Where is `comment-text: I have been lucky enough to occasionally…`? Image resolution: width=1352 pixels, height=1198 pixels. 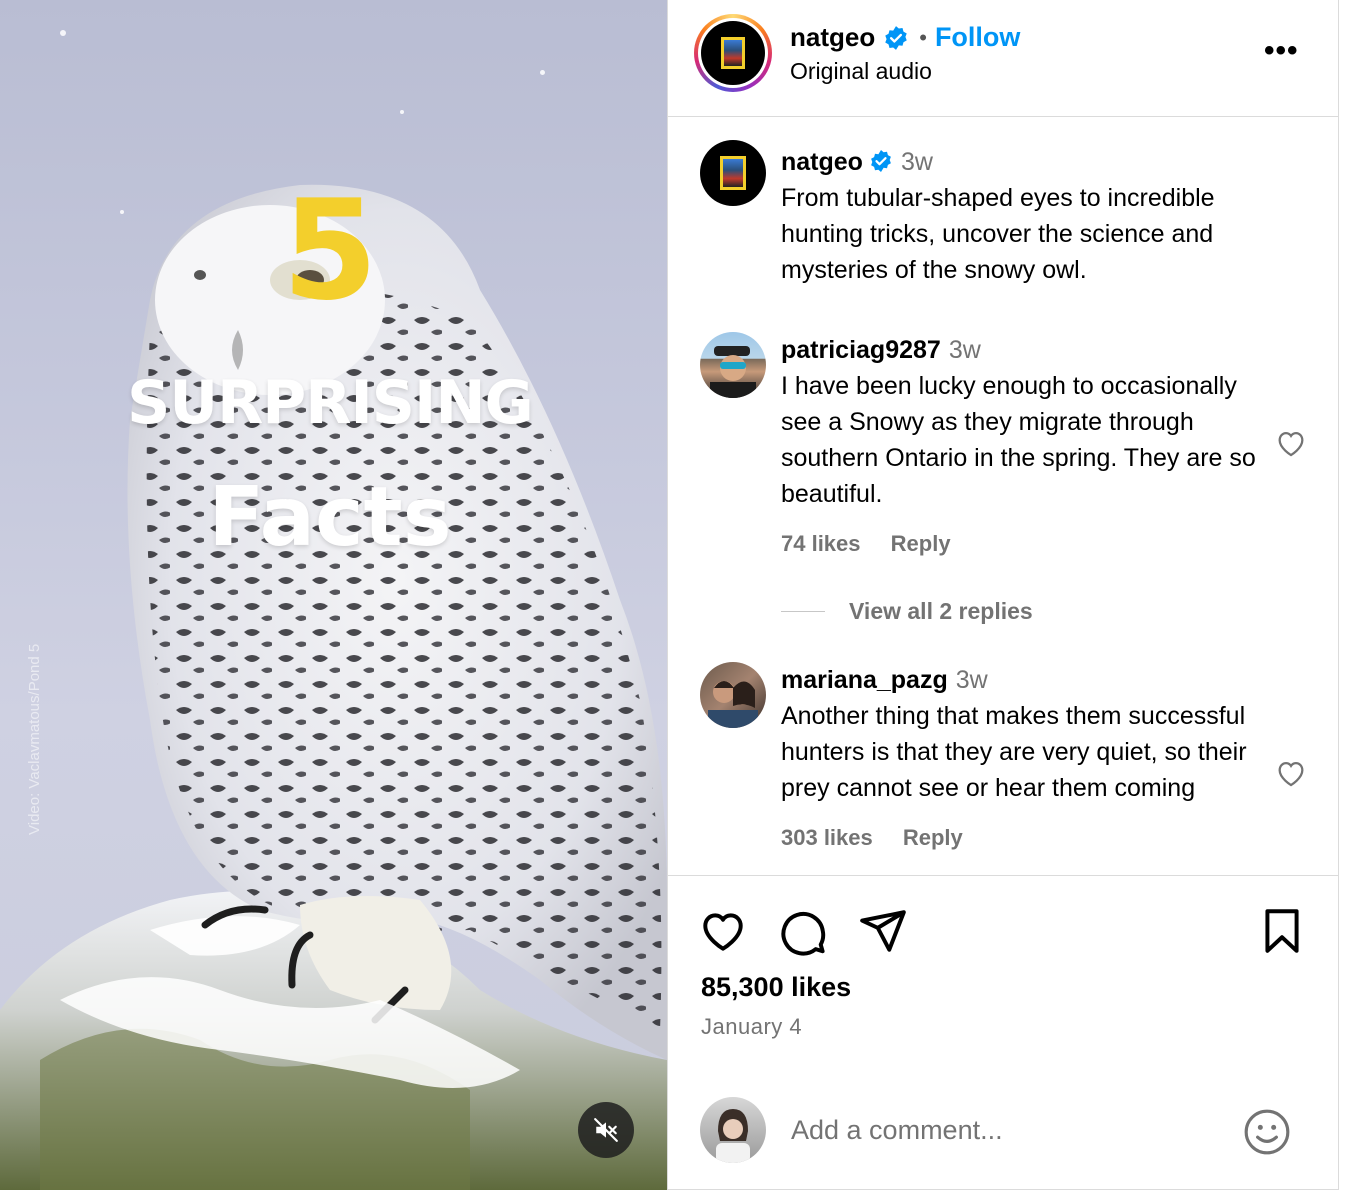
comment-text: I have been lucky enough to occasionally… is located at coordinates (1018, 440).